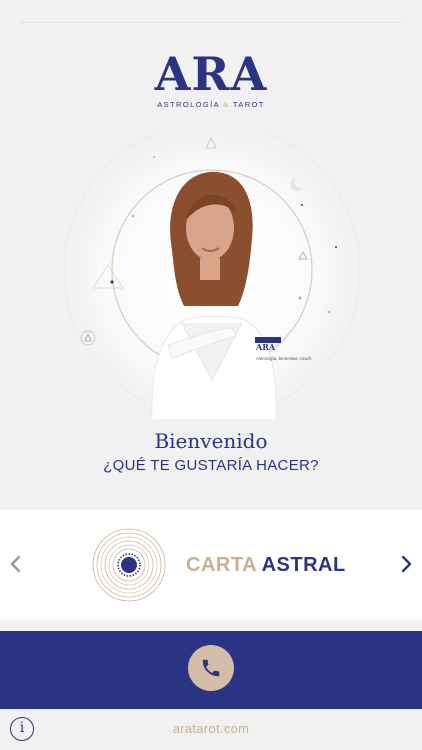 This screenshot has height=750, width=422. I want to click on welcome-section: Bienvenido ¿QUÉ TE GUSTARÍA HACER?, so click(211, 451).